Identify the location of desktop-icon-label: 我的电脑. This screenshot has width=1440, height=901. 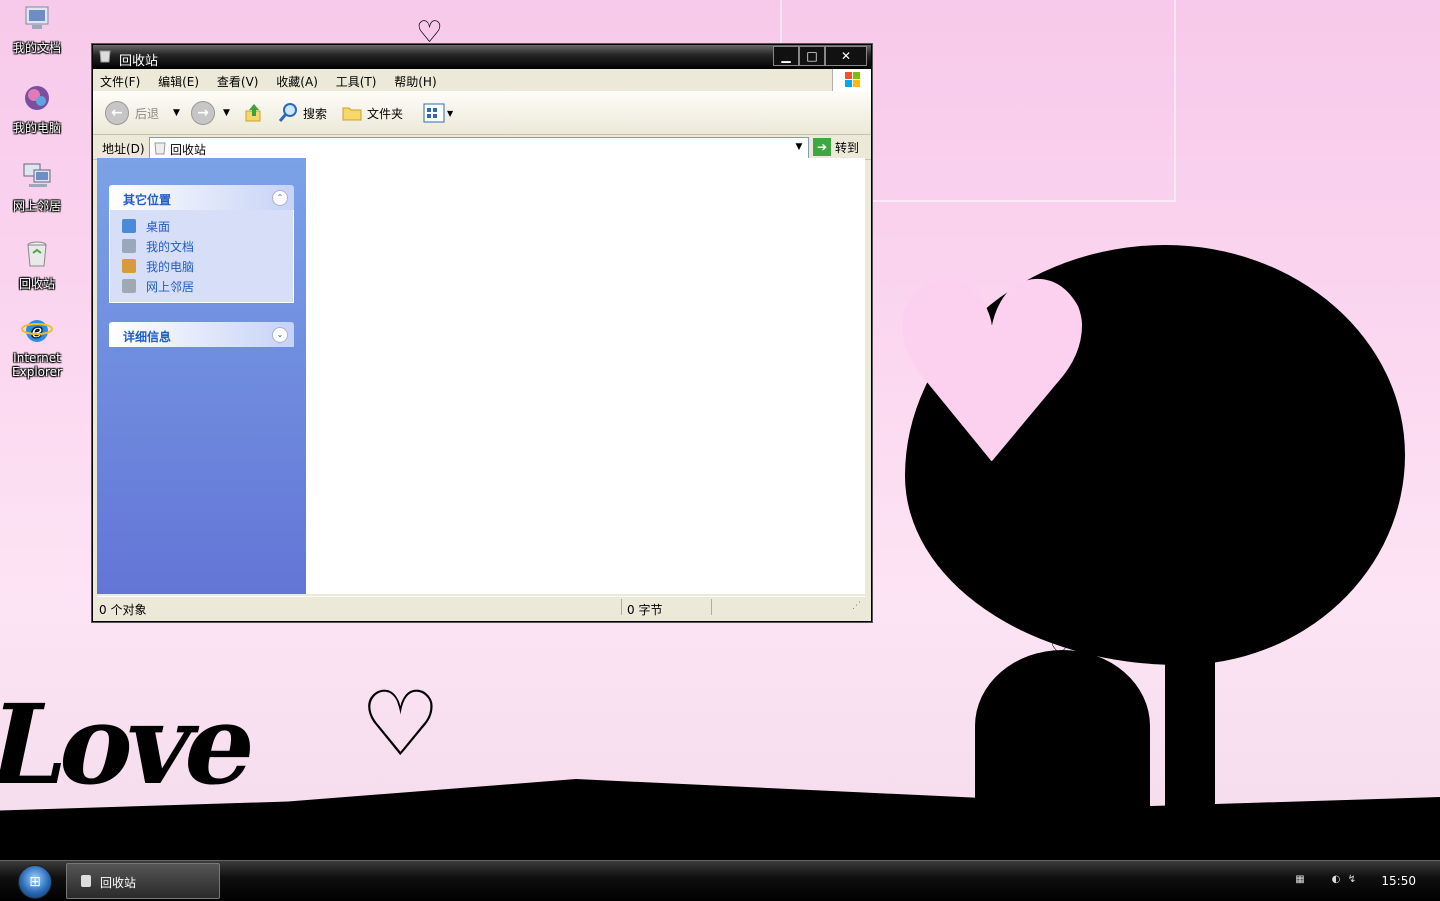
(36, 128).